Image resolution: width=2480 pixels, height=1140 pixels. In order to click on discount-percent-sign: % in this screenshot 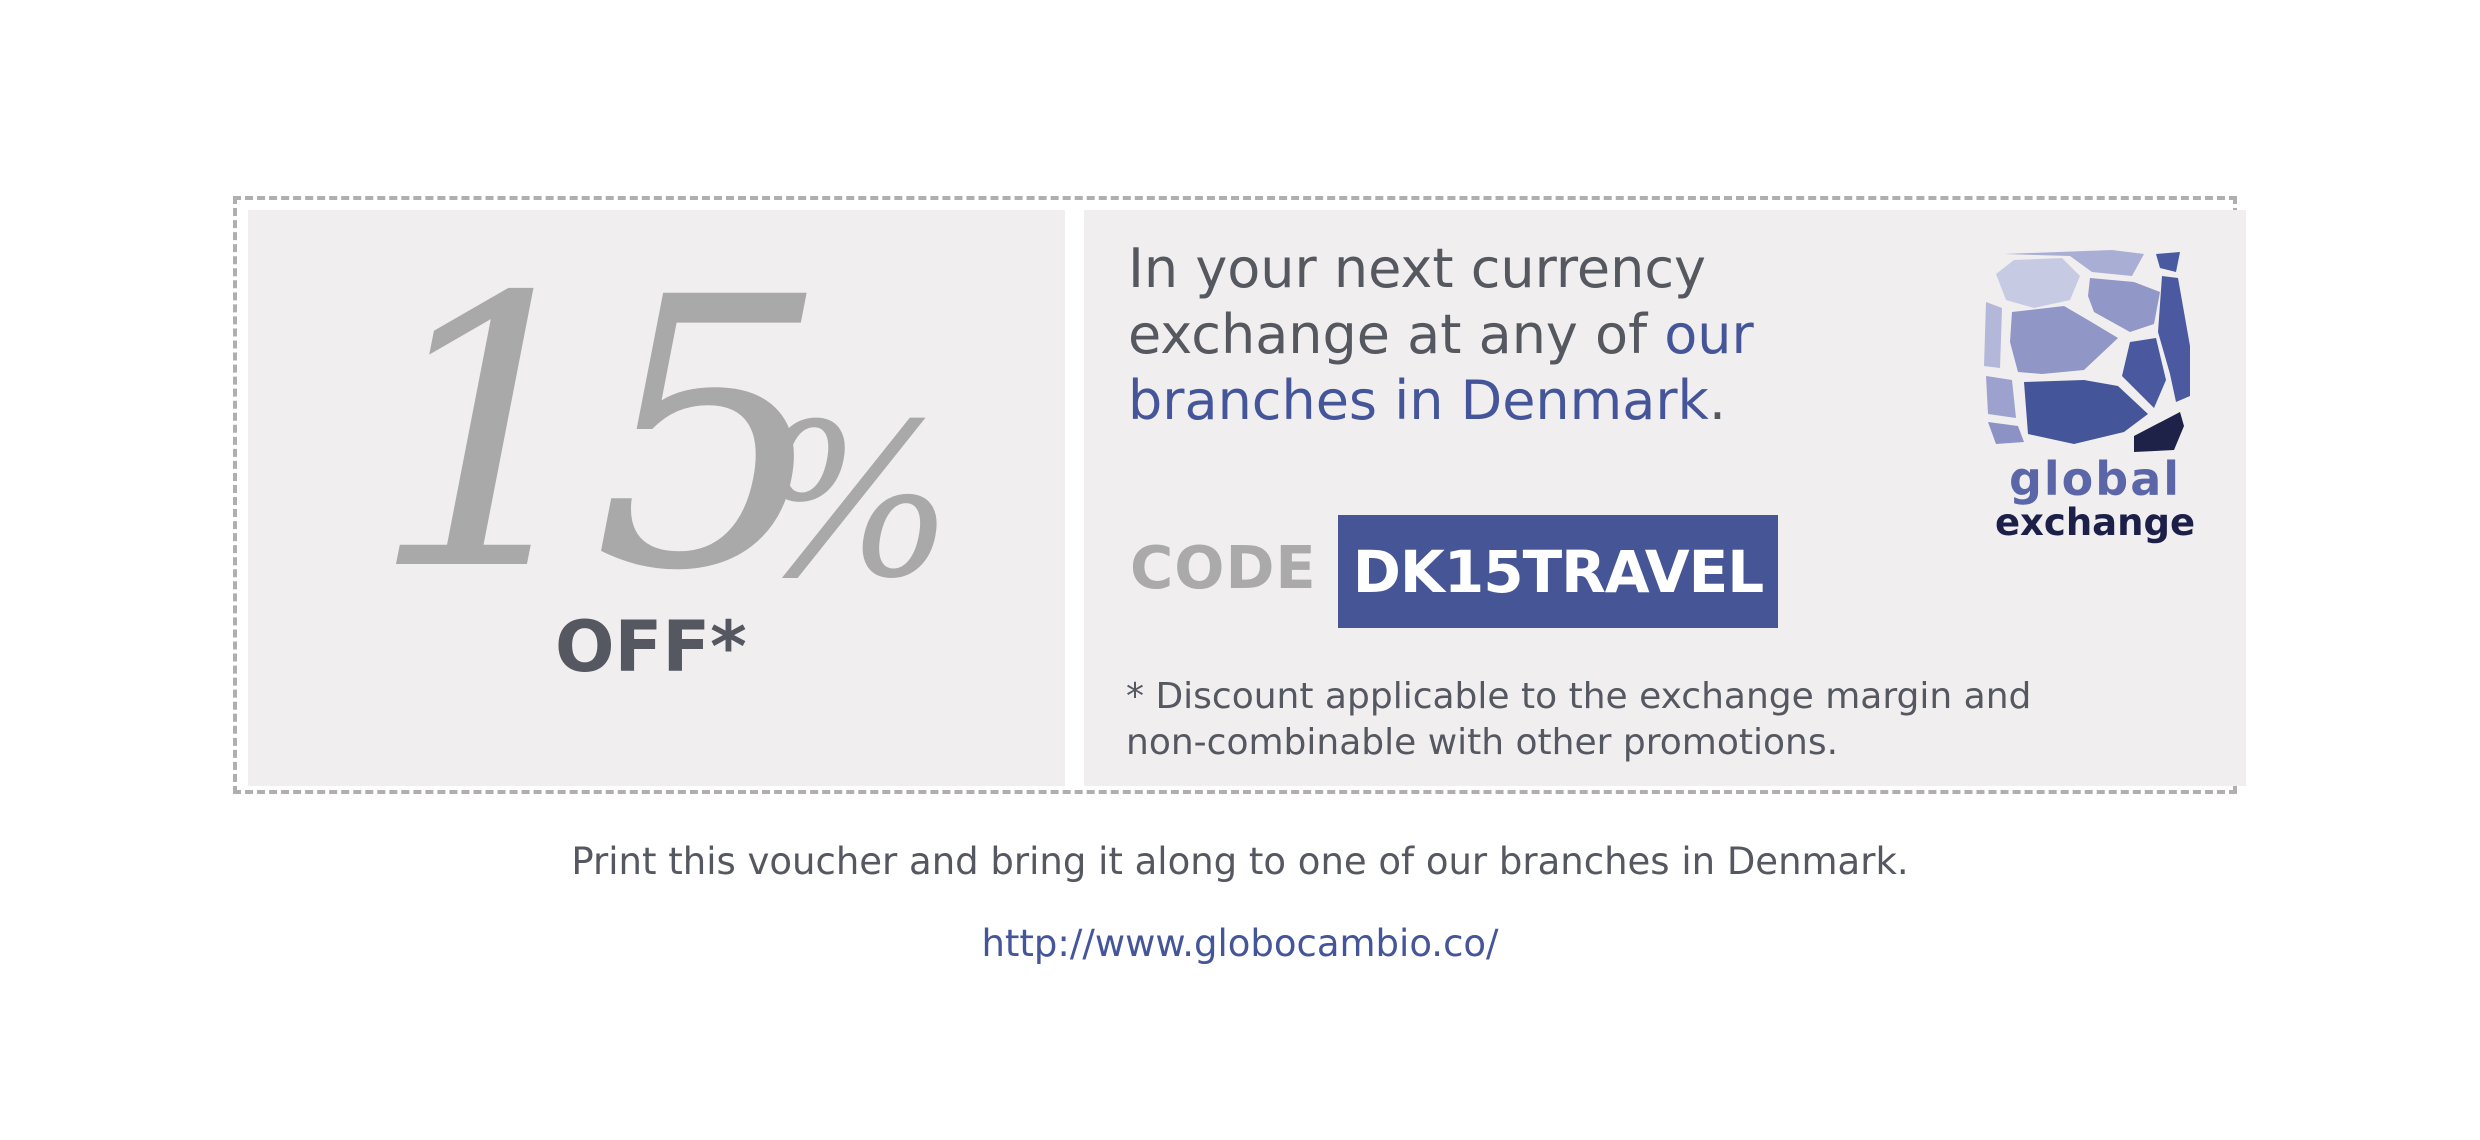, I will do `click(854, 501)`.